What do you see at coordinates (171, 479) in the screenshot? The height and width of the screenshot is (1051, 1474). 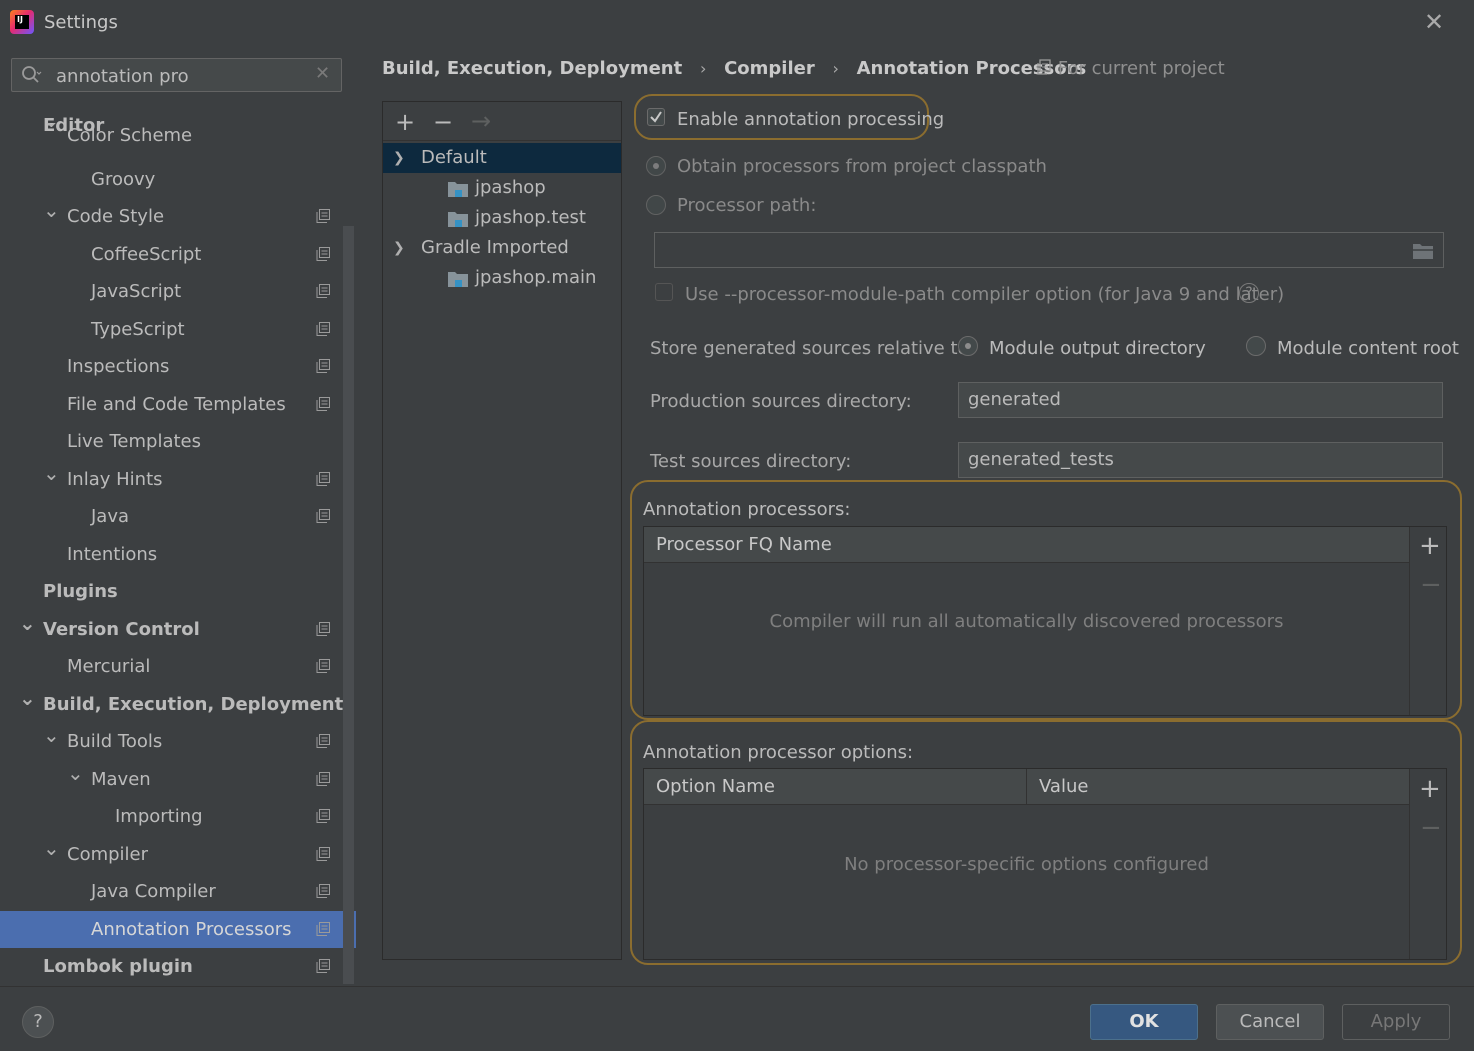 I see `sidebar-item: ⌄ Inlay Hints` at bounding box center [171, 479].